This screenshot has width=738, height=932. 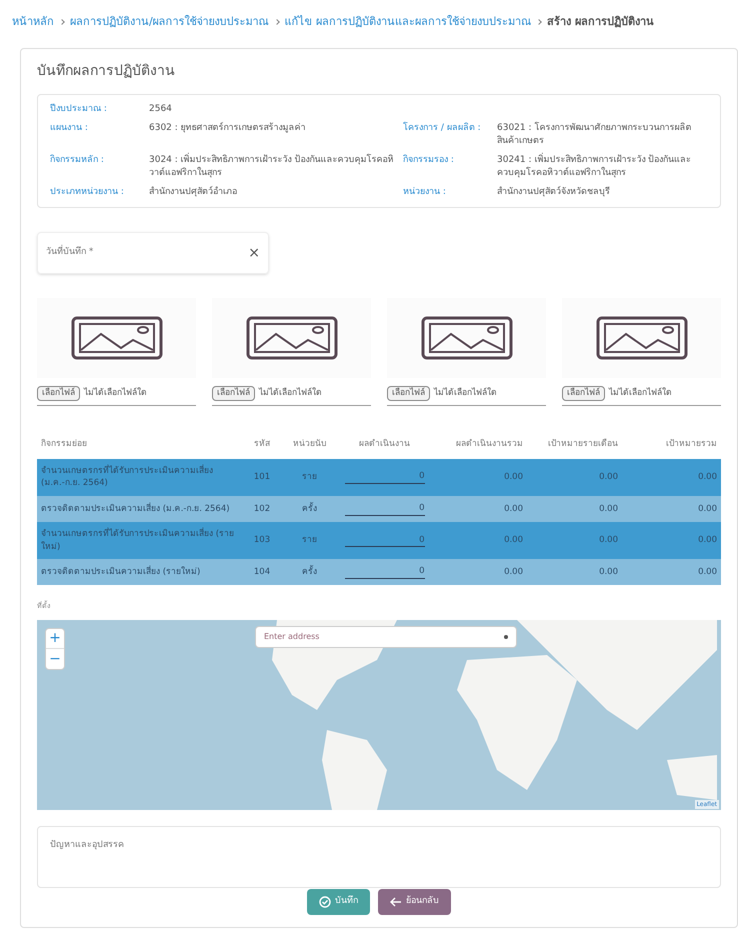 What do you see at coordinates (384, 444) in the screenshot?
I see `column-header: ผลดำเนินงาน` at bounding box center [384, 444].